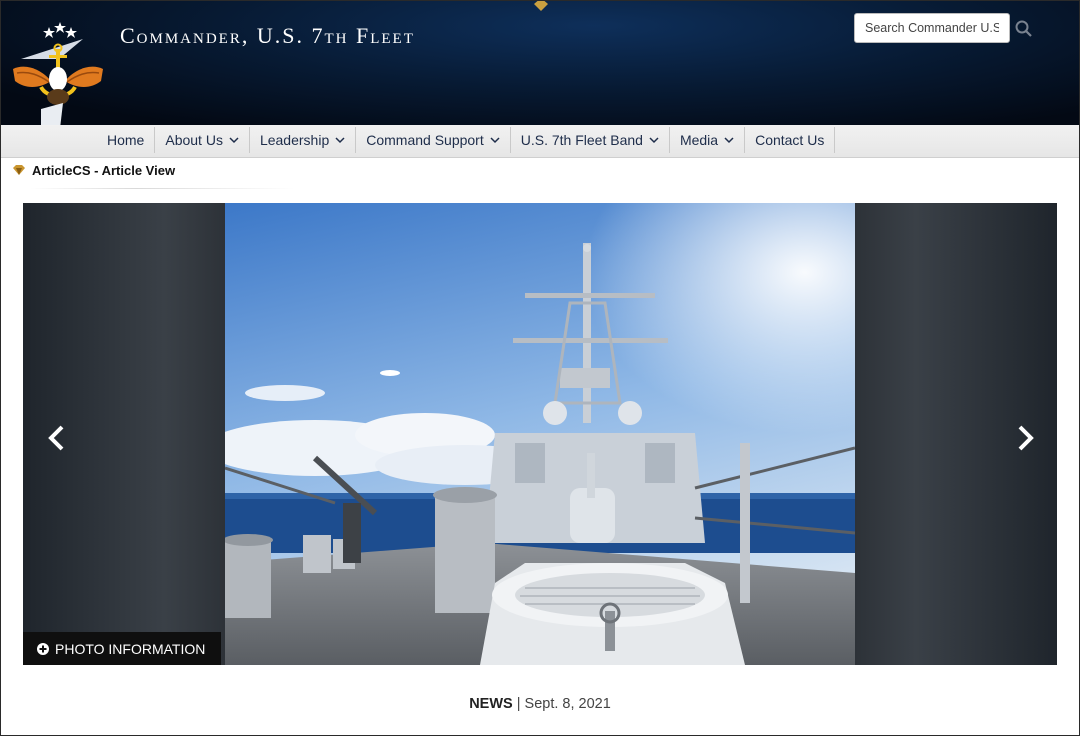 This screenshot has height=736, width=1080. I want to click on chevron-right-icon, so click(1025, 438).